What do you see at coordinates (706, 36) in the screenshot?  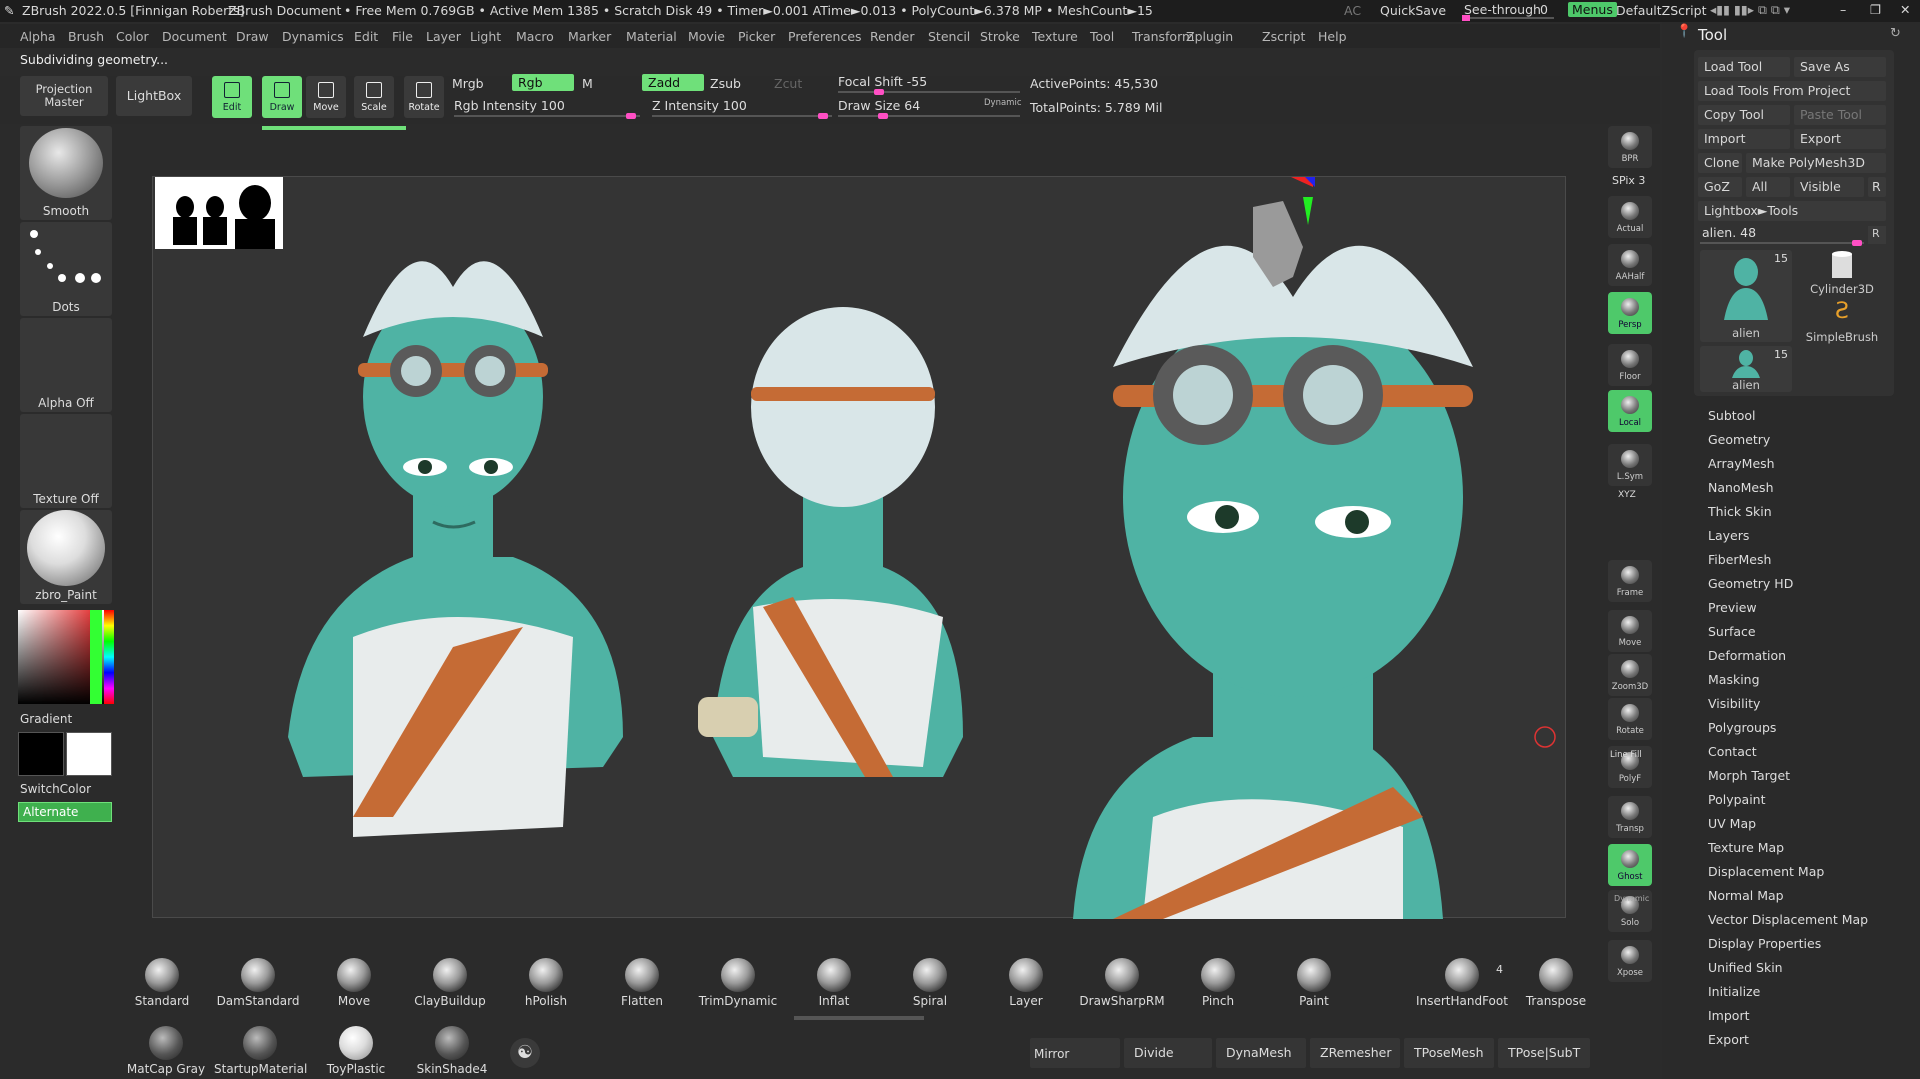 I see `menu-movie: Movie` at bounding box center [706, 36].